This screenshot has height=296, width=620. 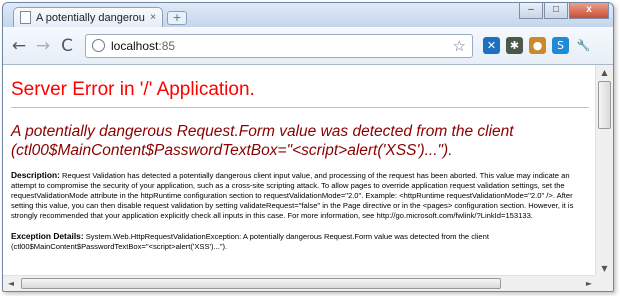 I want to click on globe-icon, so click(x=98, y=45).